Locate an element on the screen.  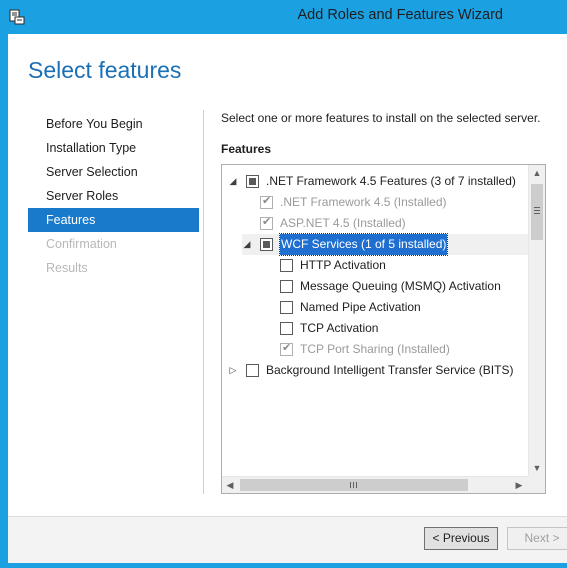
previous-button: < Previous is located at coordinates (461, 538).